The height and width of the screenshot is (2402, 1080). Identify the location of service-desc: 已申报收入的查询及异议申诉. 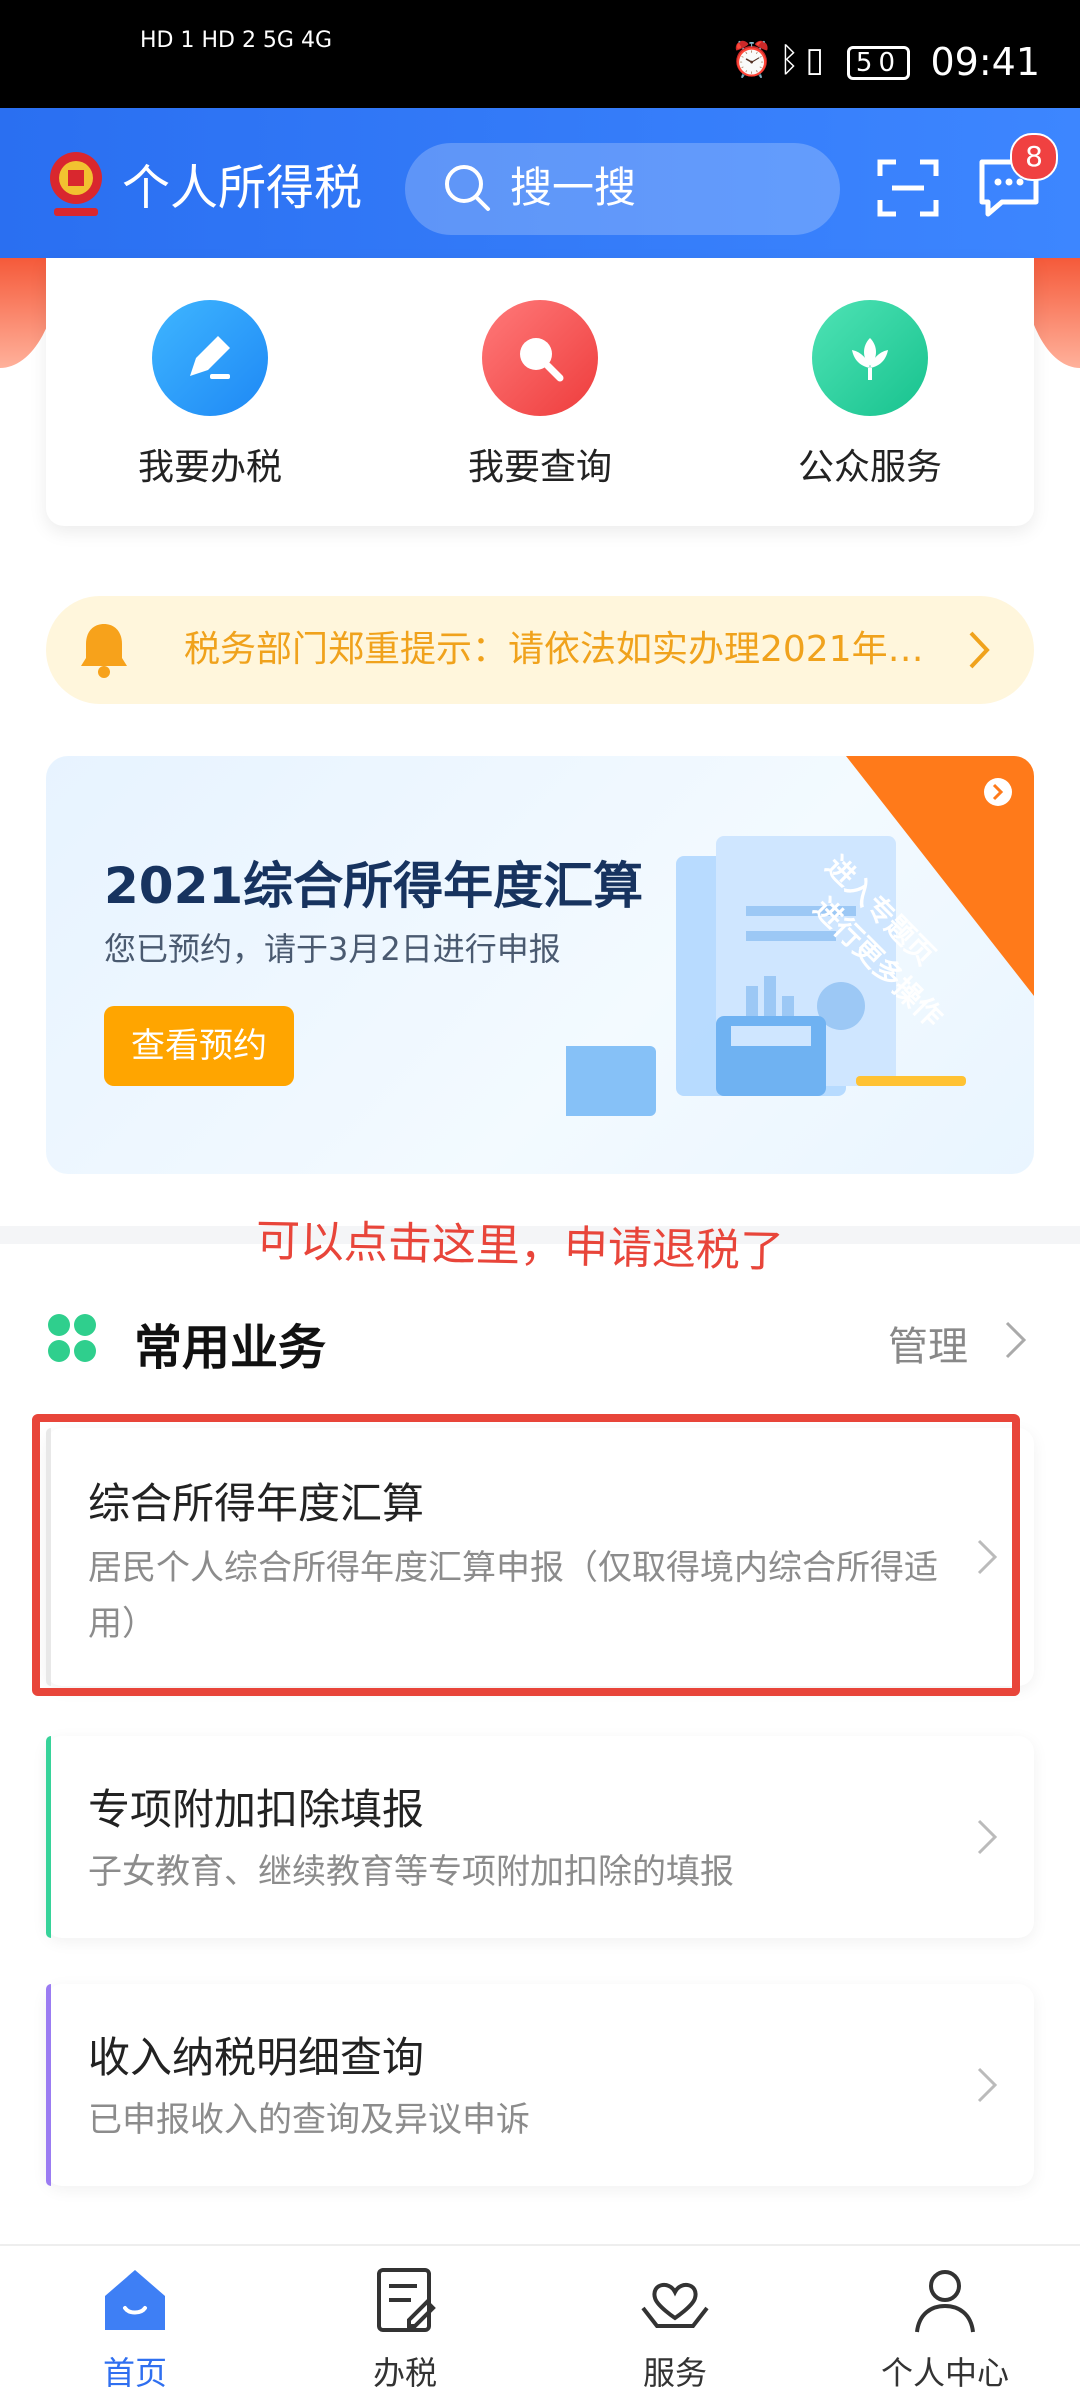
(309, 2120).